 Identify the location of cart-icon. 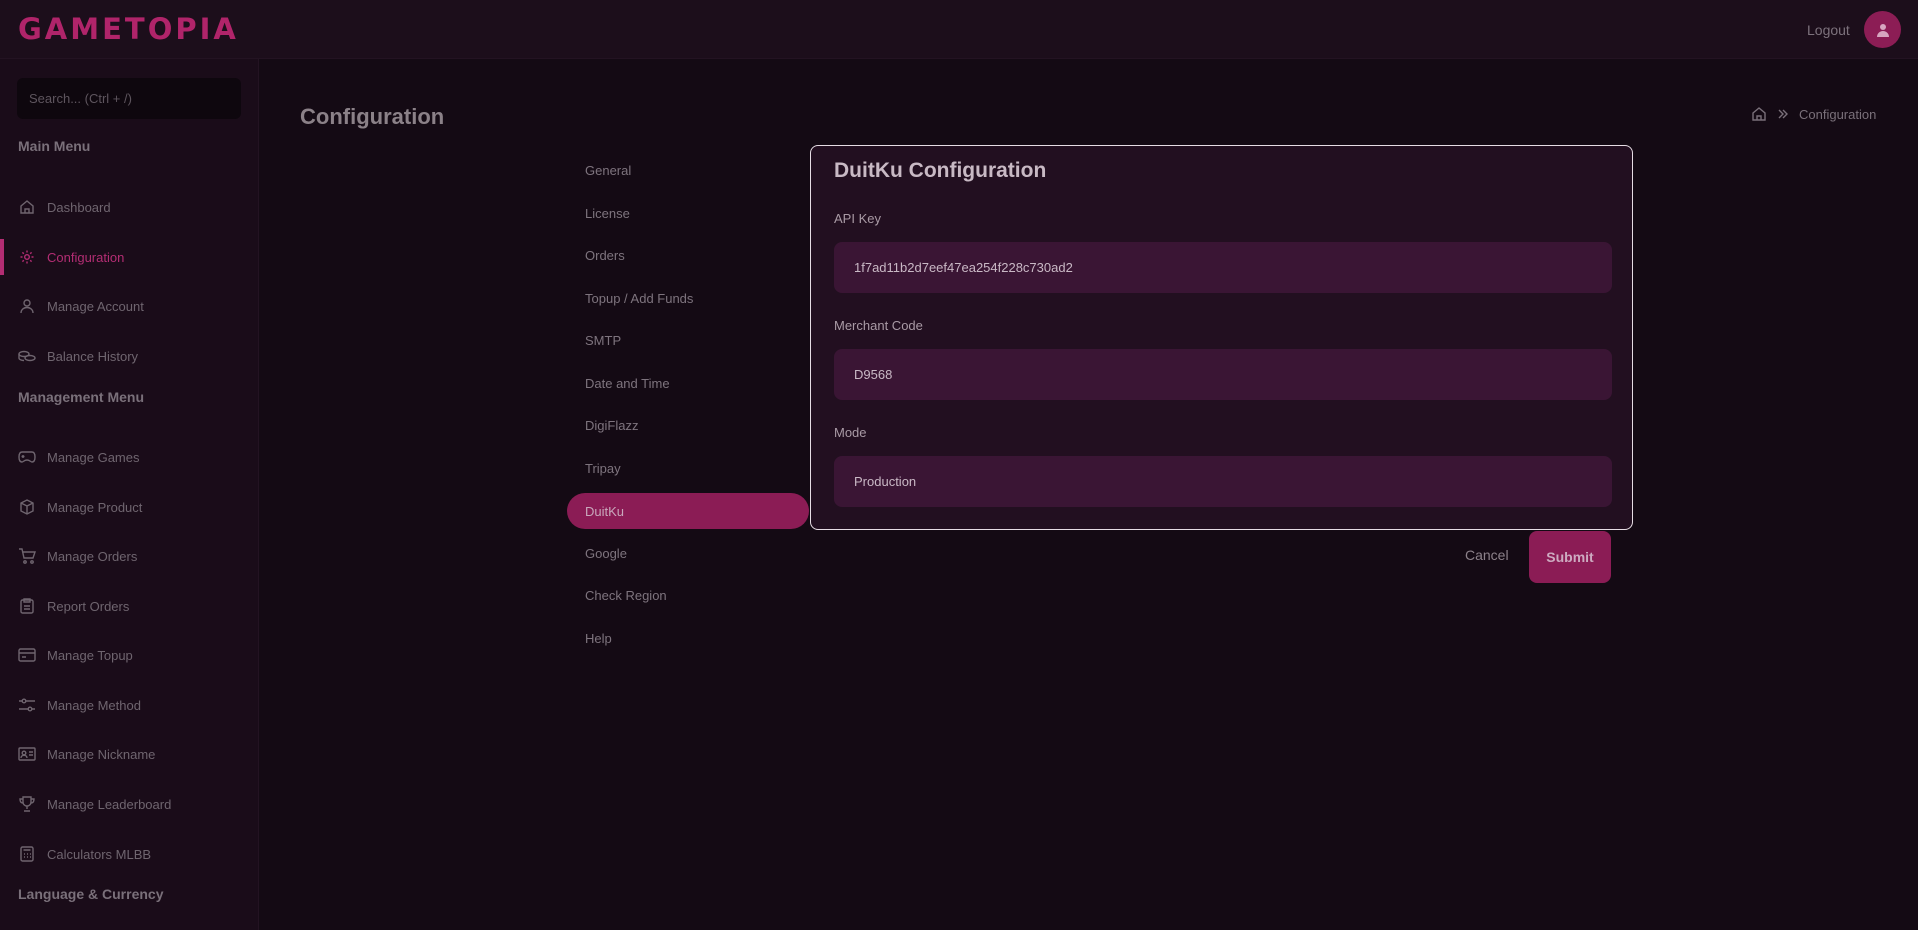
(27, 556).